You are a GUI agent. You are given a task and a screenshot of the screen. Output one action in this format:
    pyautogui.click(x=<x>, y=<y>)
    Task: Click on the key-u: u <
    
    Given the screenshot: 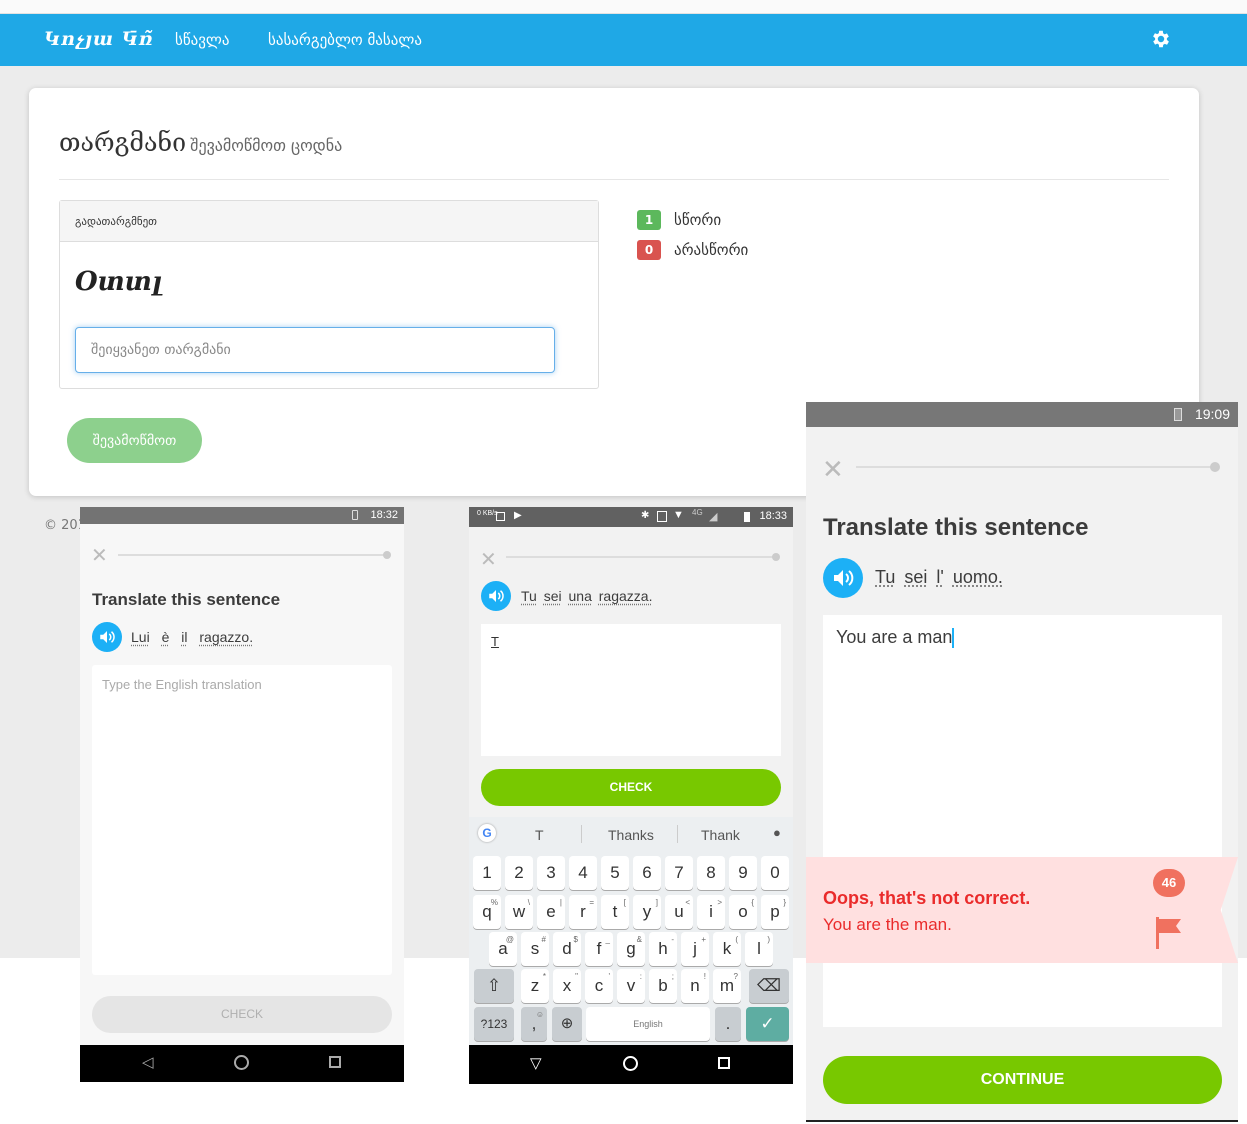 What is the action you would take?
    pyautogui.click(x=679, y=912)
    